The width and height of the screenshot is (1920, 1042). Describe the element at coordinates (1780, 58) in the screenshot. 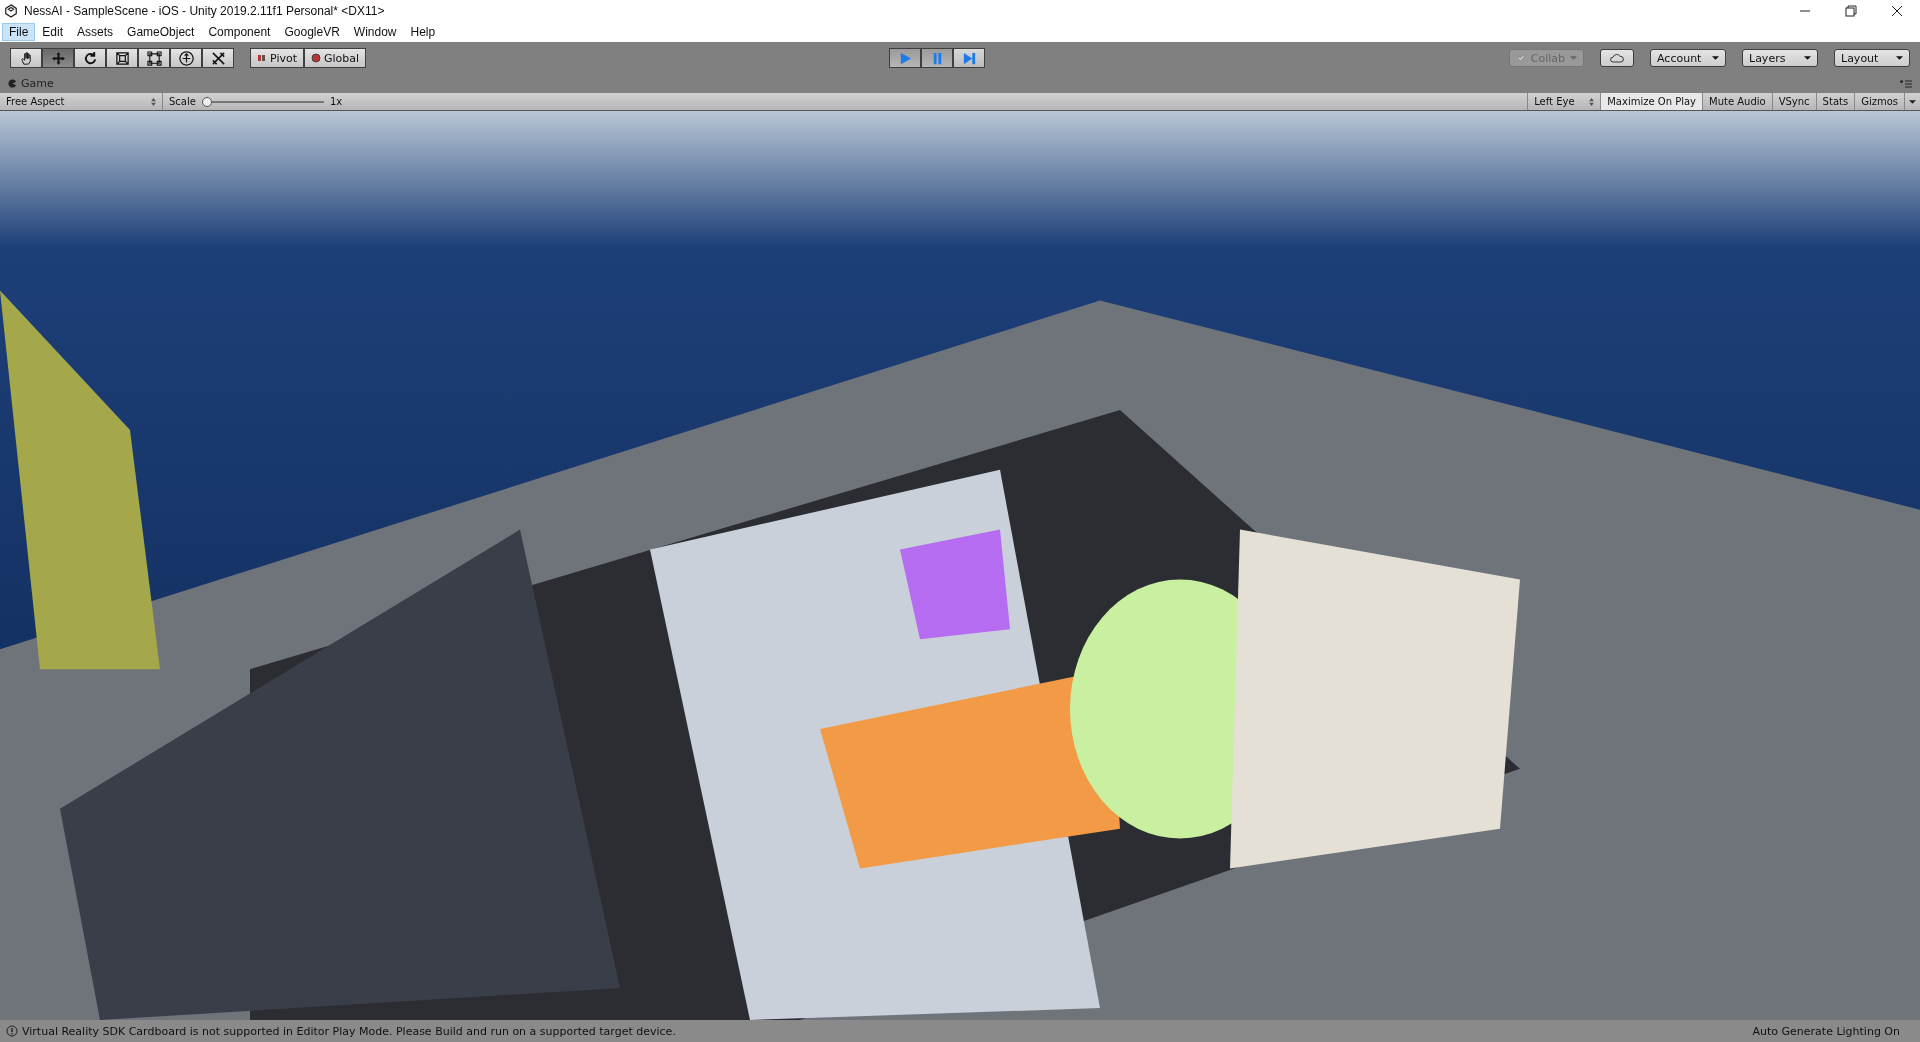

I see `dropdown-button: Layers` at that location.